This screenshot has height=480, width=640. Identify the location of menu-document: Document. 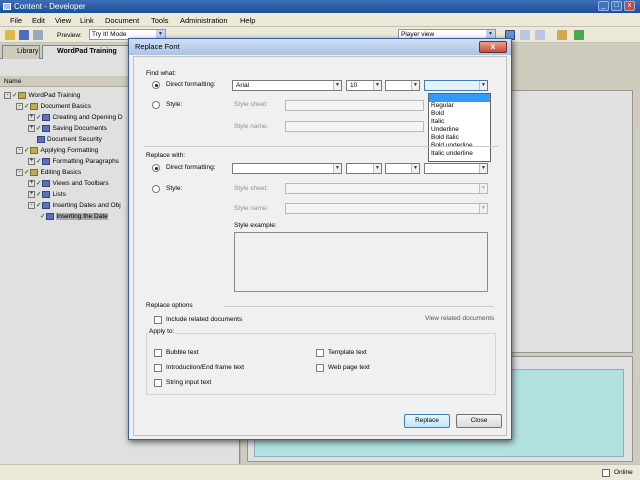
(122, 20).